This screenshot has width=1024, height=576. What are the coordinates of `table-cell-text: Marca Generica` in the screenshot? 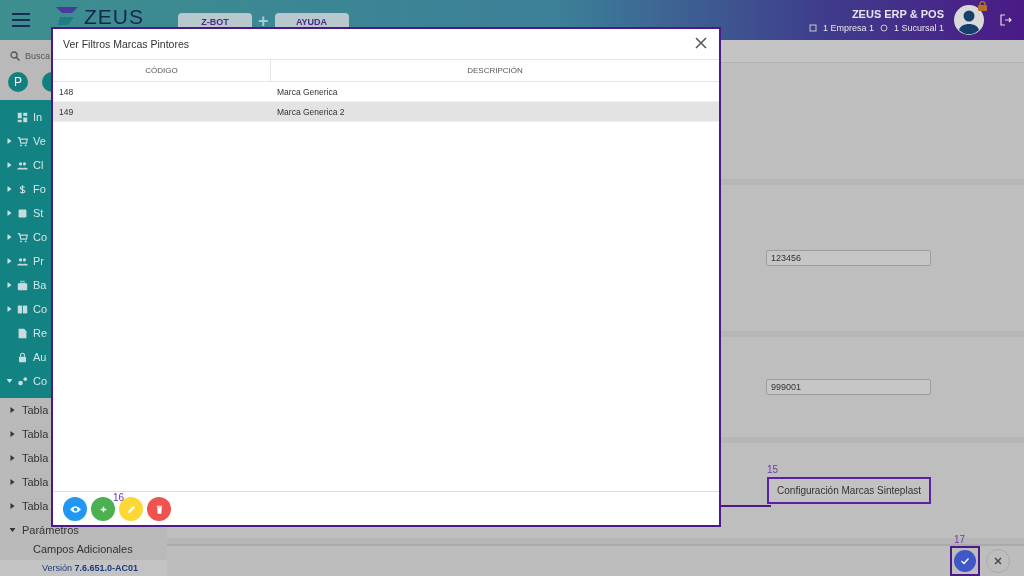 It's located at (307, 92).